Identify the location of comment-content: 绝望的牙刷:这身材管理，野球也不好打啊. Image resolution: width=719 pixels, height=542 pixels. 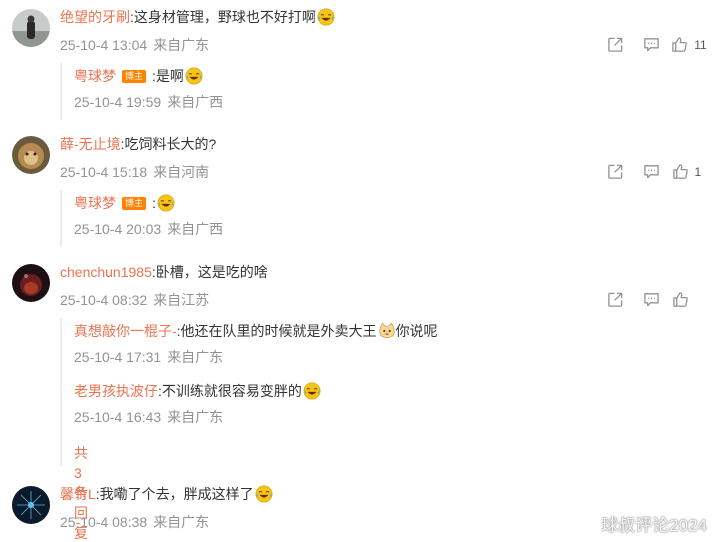
(197, 17).